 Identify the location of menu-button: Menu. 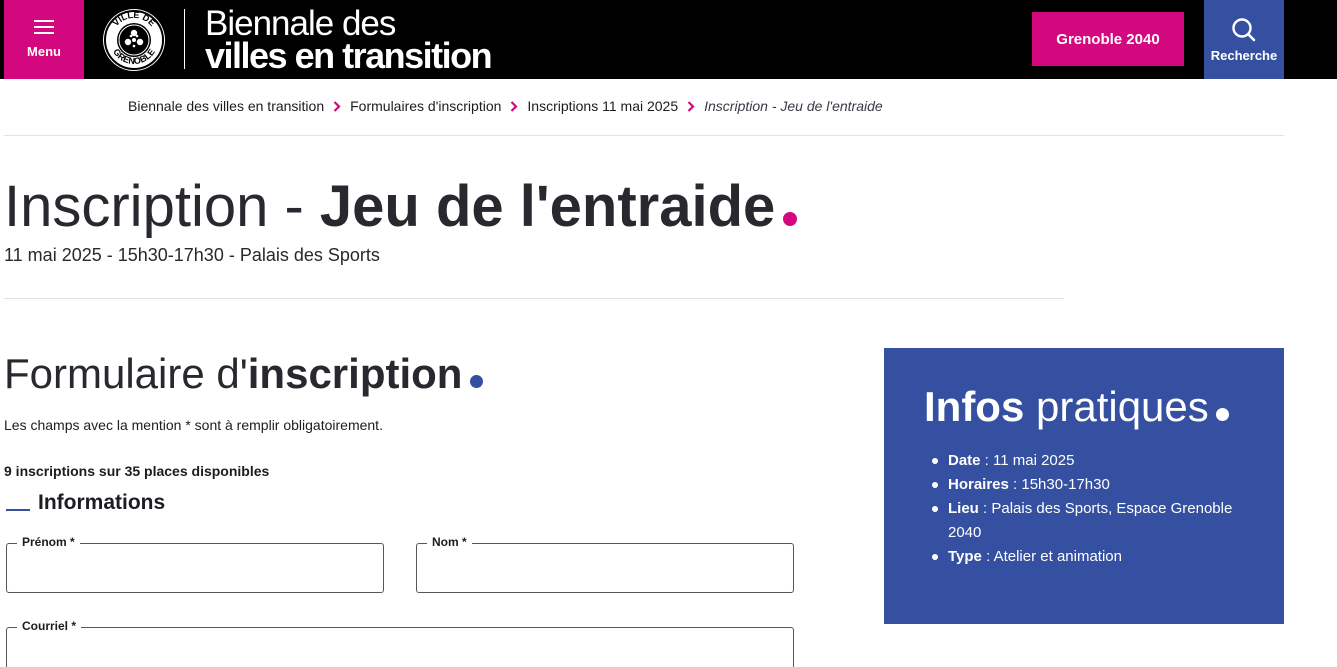
(44, 39).